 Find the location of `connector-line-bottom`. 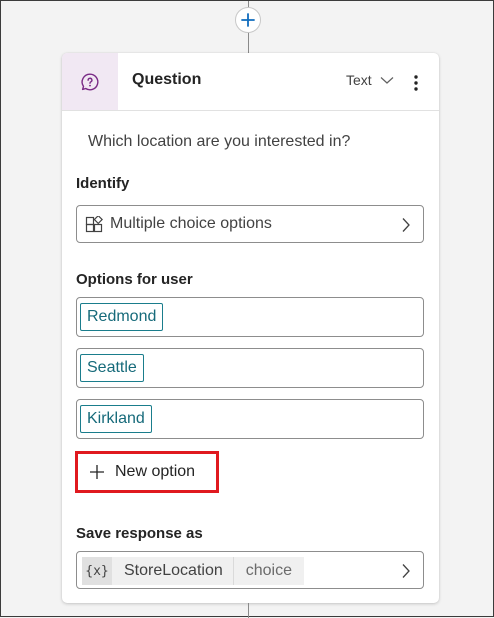

connector-line-bottom is located at coordinates (248, 610).